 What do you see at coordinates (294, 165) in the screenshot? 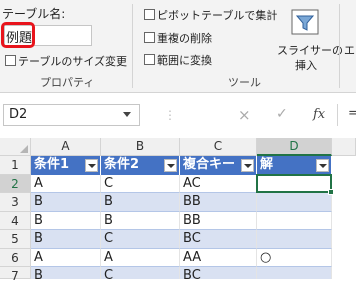
I see `table-header-cell: 解` at bounding box center [294, 165].